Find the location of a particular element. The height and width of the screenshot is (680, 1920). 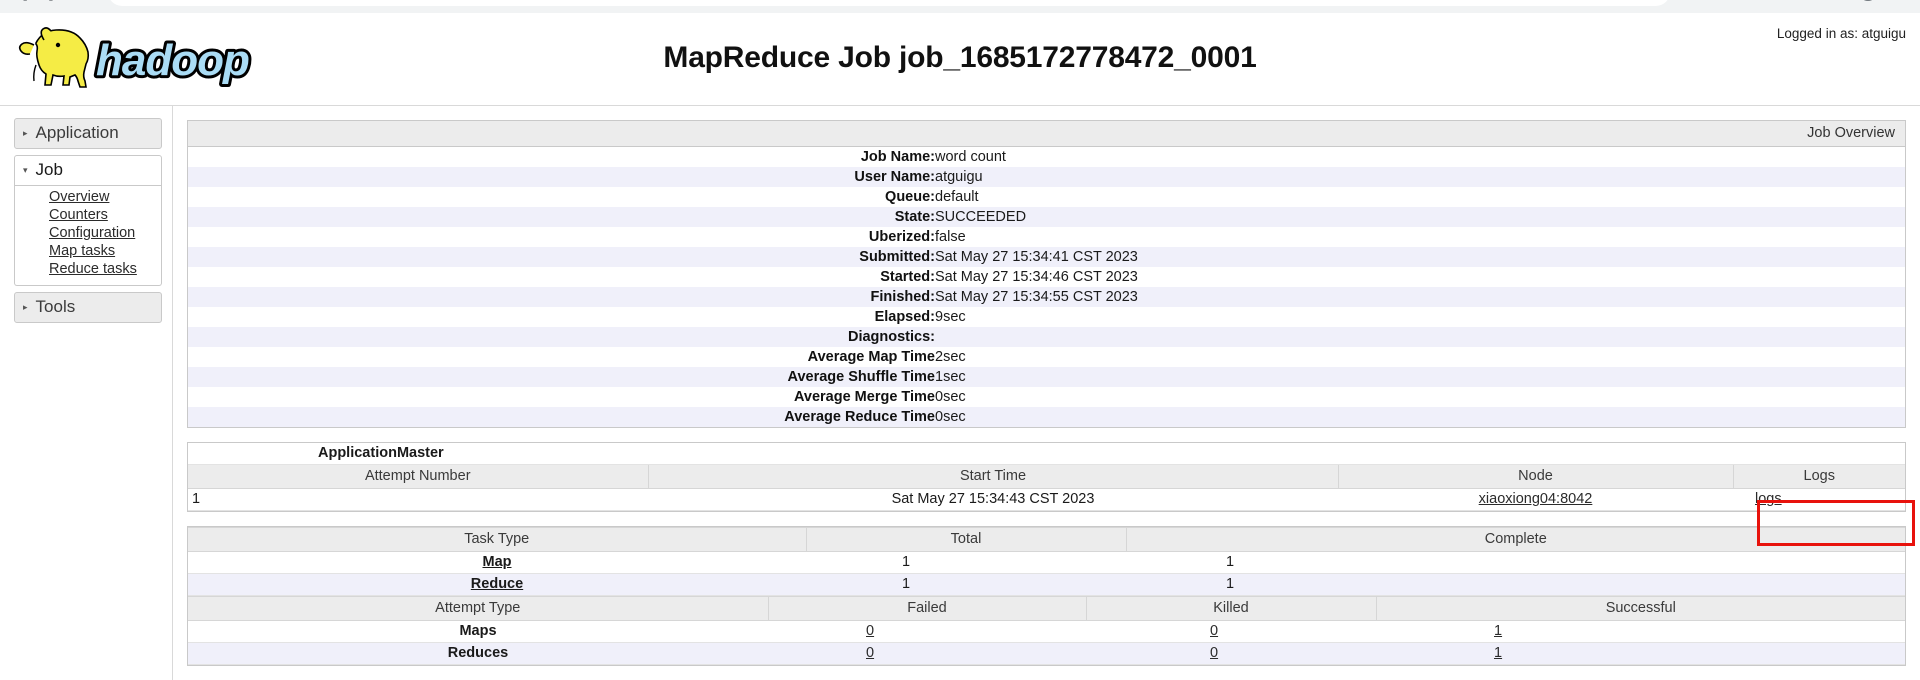

row-value: Sat May 27 15:34:46 CST 2023 is located at coordinates (1036, 277).